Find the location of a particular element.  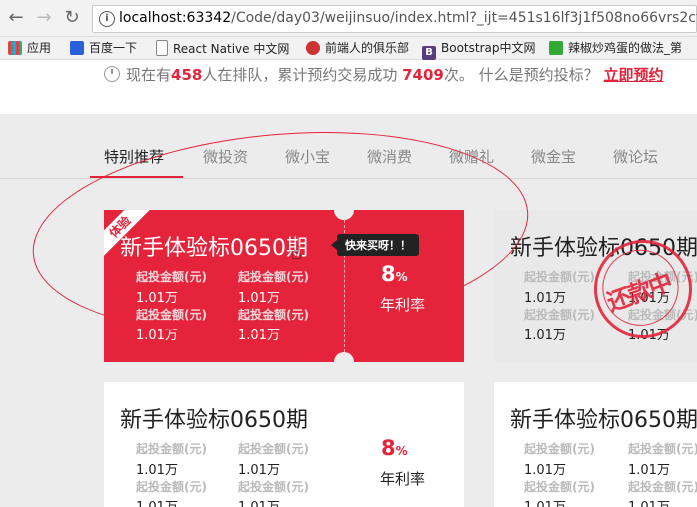

queue-count: 458 is located at coordinates (187, 75).